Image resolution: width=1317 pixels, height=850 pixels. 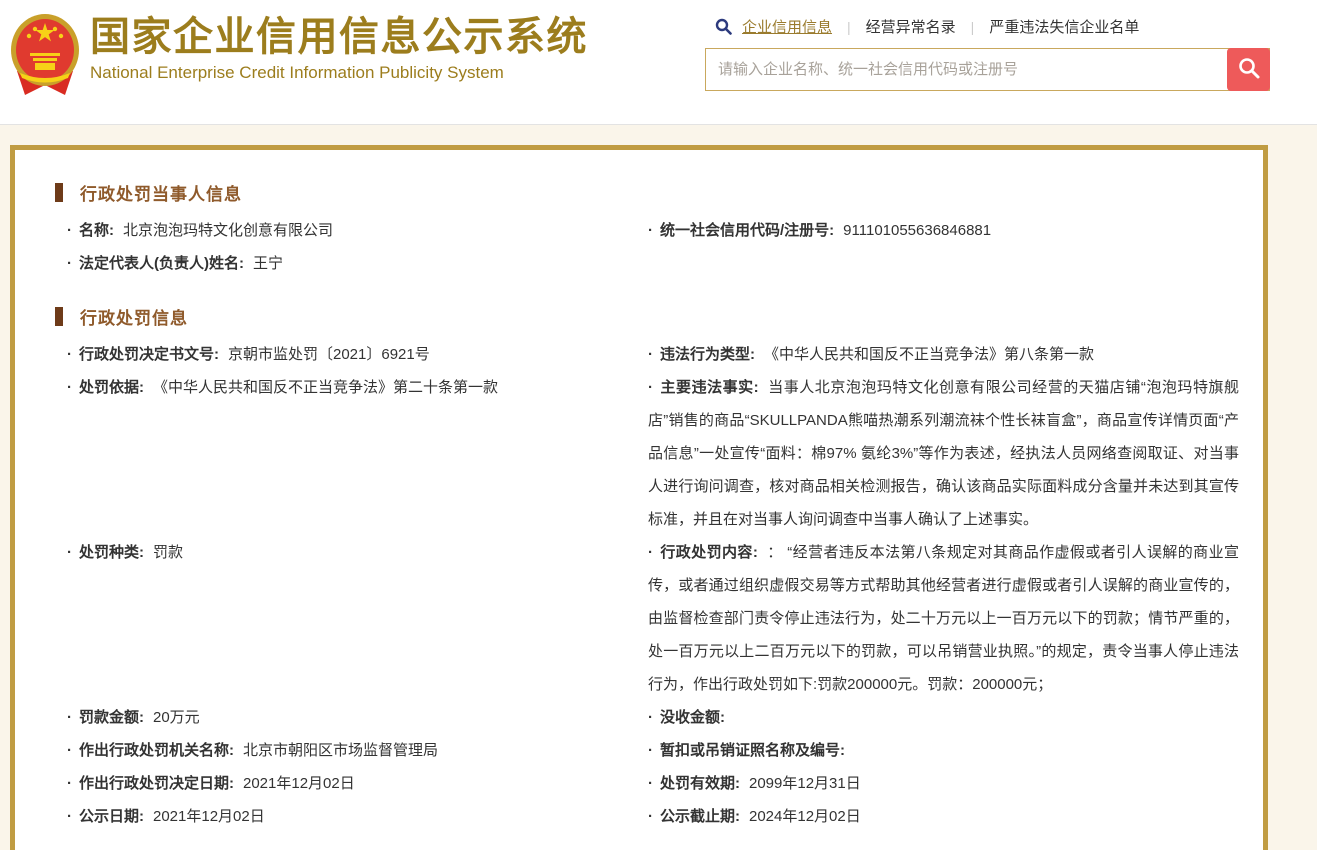 What do you see at coordinates (946, 816) in the screenshot?
I see `field-cell: 公示截止期: 2024年12月02日` at bounding box center [946, 816].